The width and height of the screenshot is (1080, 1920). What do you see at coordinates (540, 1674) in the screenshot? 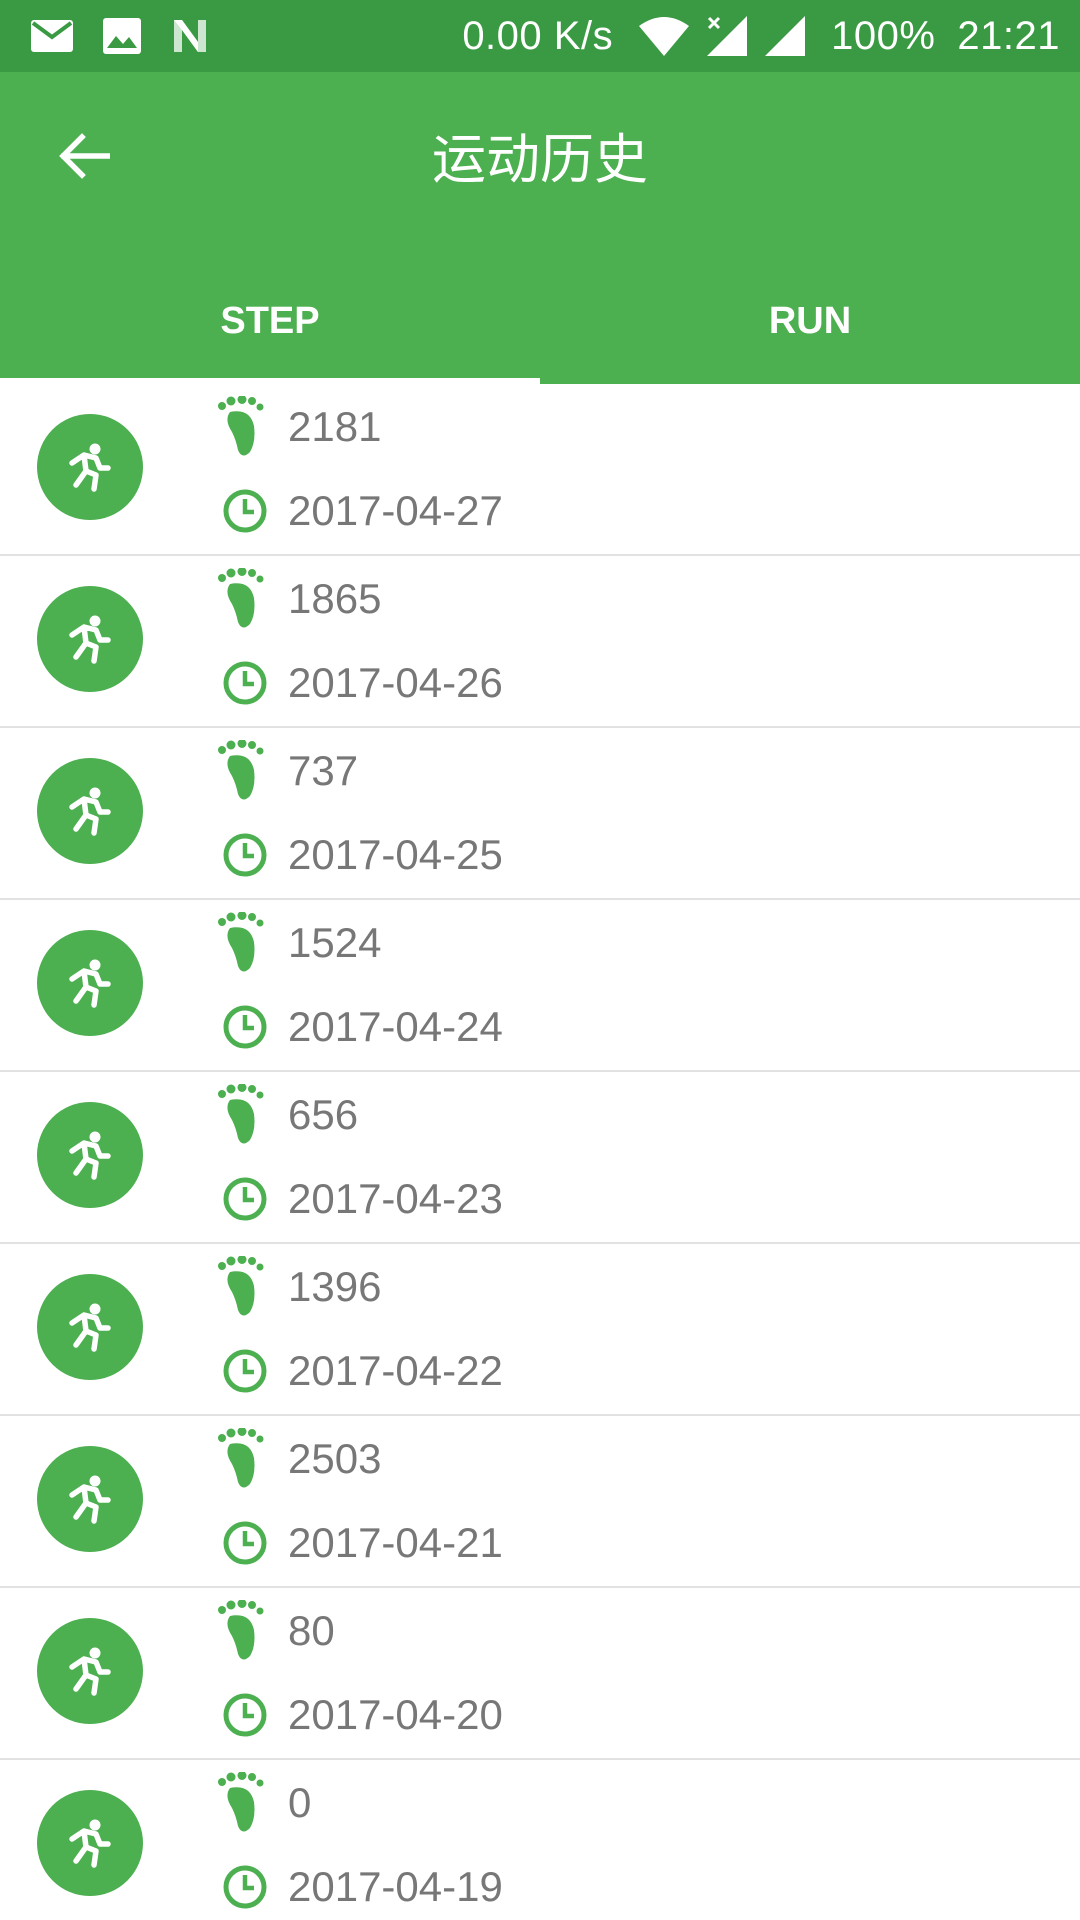
I see `list-item: 80 2017-04-20` at bounding box center [540, 1674].